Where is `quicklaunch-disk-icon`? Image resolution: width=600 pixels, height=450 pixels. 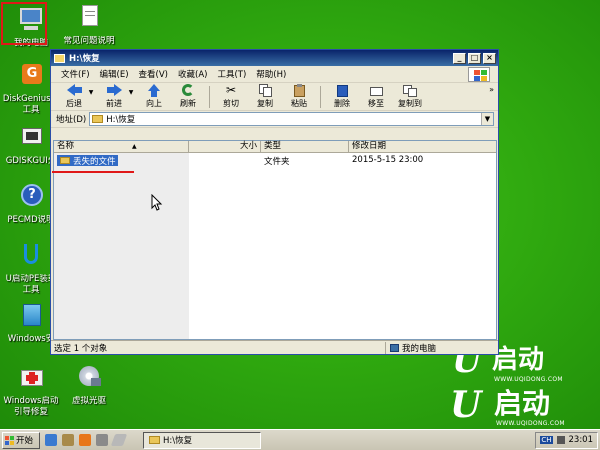 quicklaunch-disk-icon is located at coordinates (102, 440).